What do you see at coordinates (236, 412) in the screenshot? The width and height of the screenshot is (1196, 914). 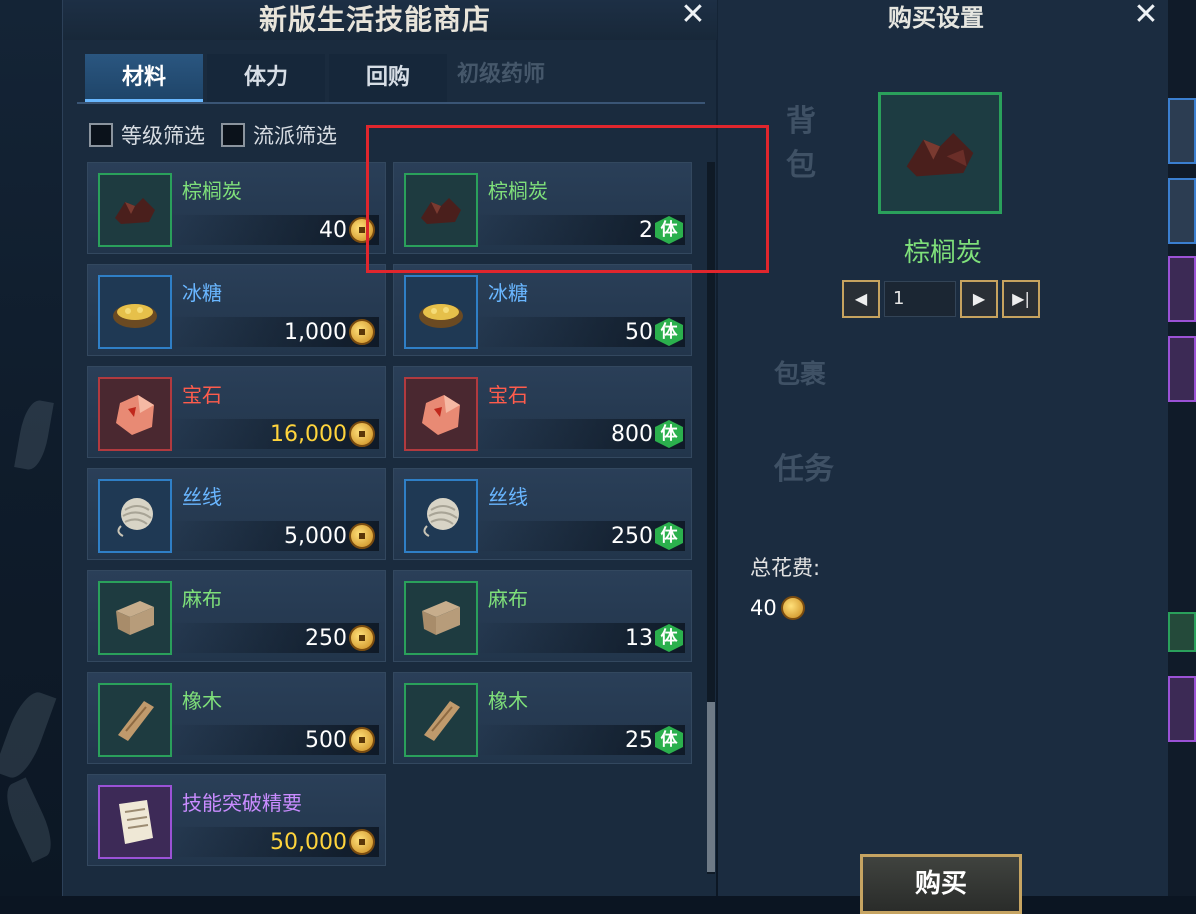 I see `shop-item: 宝石 16,000` at bounding box center [236, 412].